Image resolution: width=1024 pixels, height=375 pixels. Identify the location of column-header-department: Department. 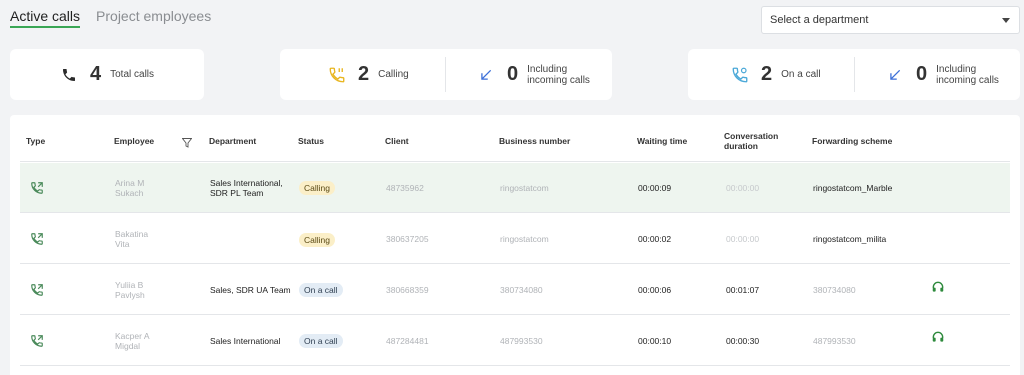
(233, 141).